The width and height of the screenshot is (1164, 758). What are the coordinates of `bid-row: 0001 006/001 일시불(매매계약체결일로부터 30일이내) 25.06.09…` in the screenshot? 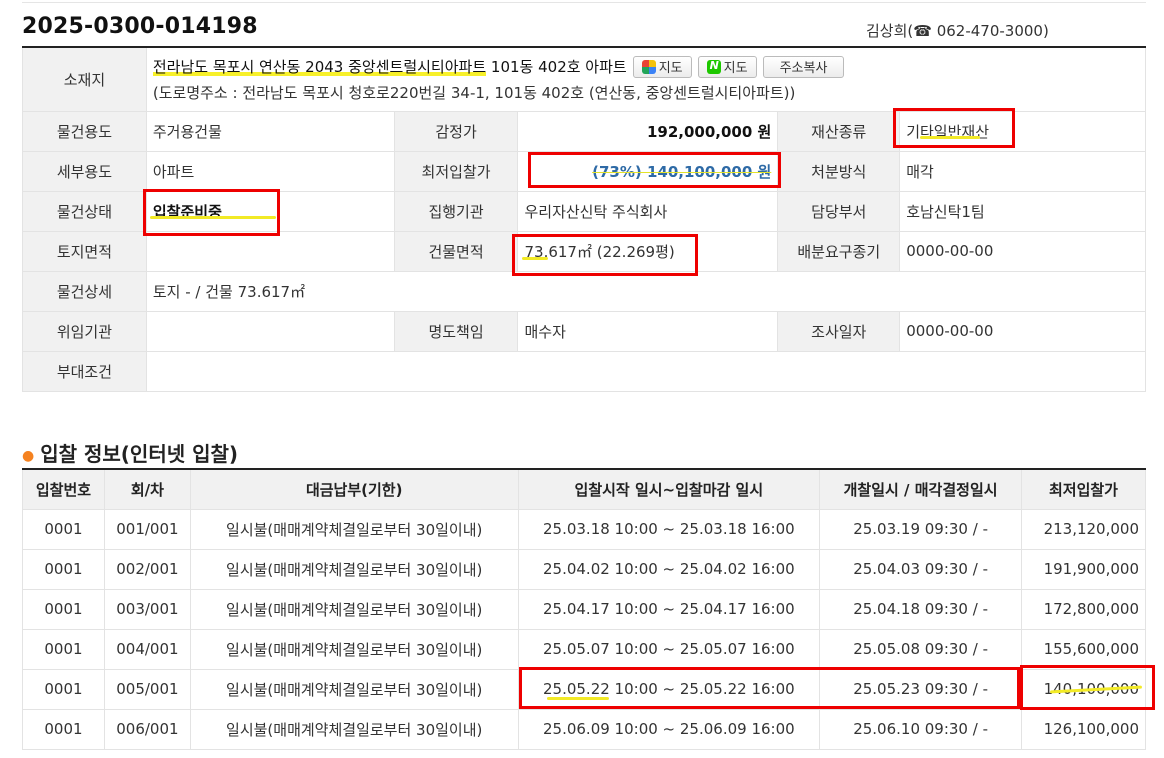 It's located at (584, 729).